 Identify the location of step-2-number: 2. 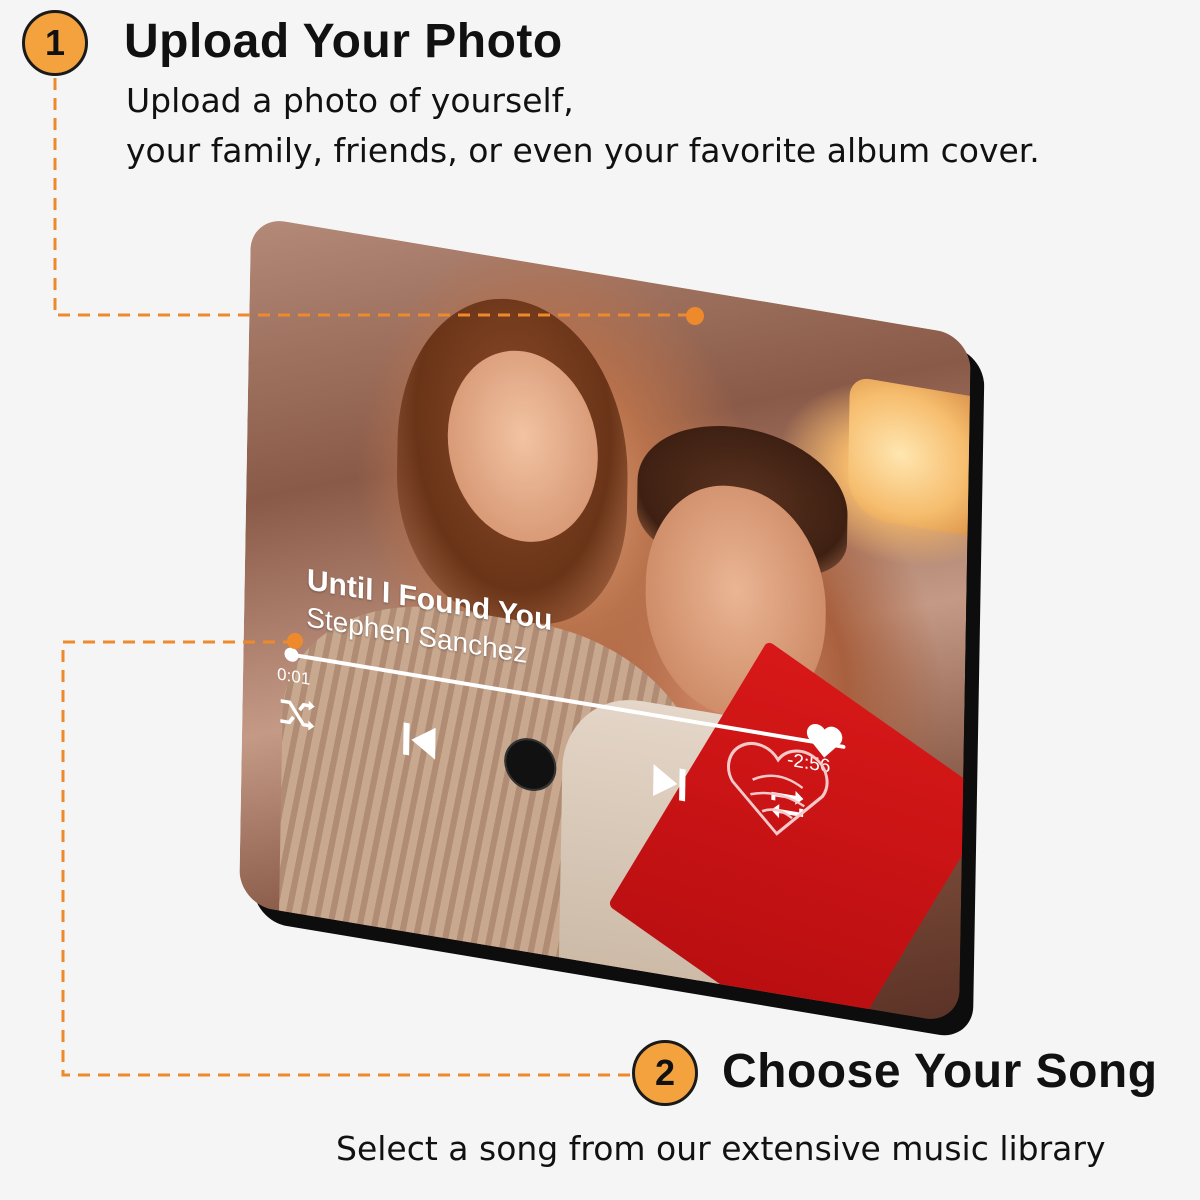
(665, 1072).